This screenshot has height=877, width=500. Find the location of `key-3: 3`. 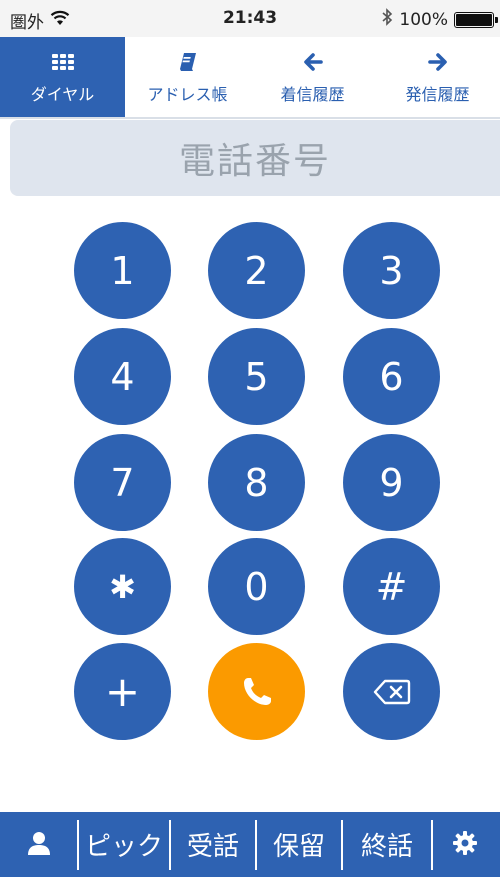

key-3: 3 is located at coordinates (391, 270).